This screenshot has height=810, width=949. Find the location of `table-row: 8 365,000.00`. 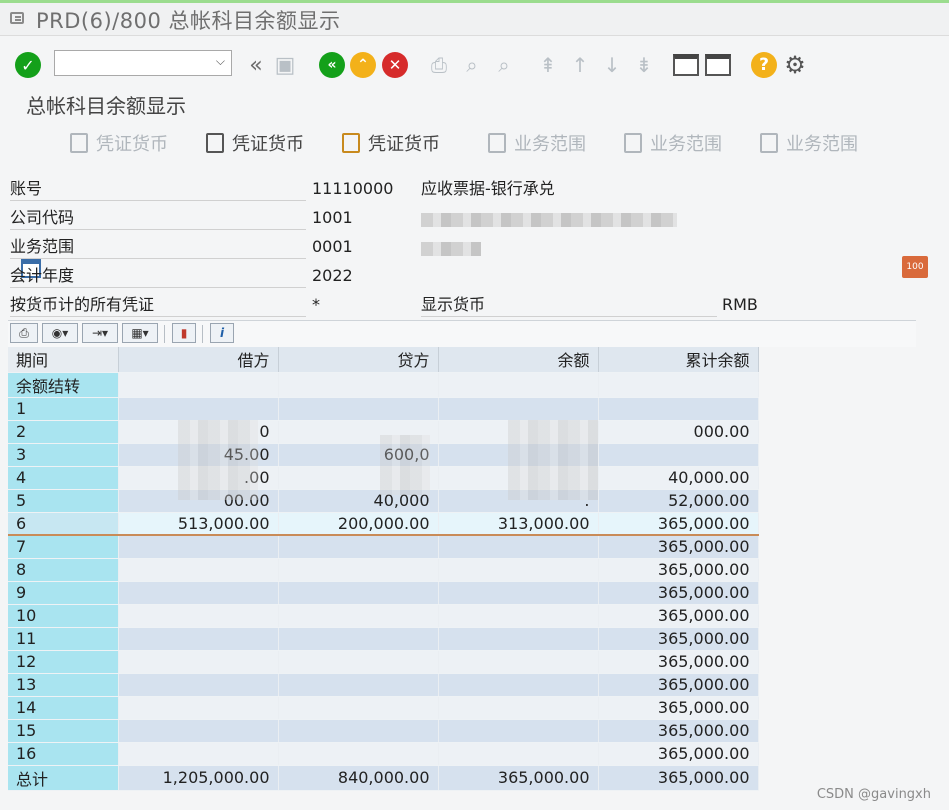

table-row: 8 365,000.00 is located at coordinates (383, 570).